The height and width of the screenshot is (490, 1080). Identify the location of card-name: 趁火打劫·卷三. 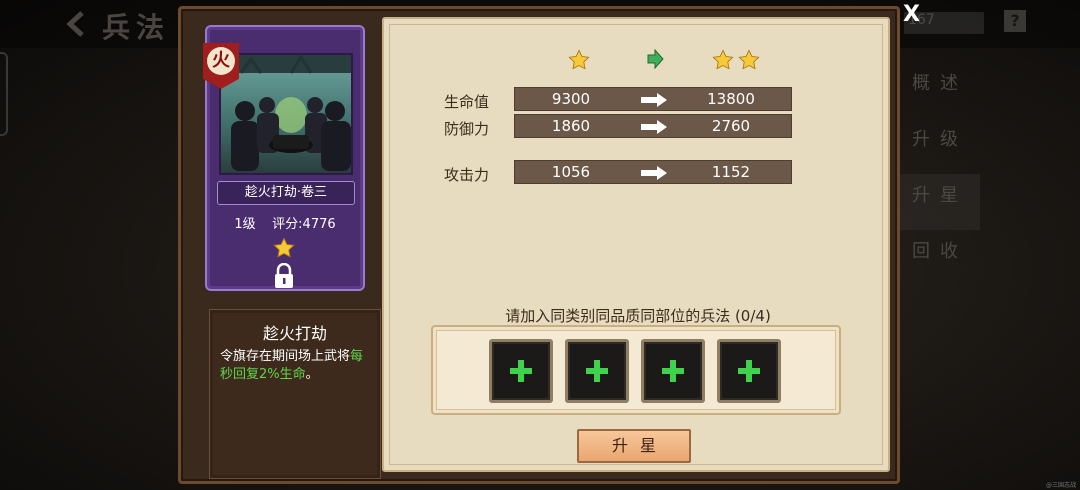
(286, 193).